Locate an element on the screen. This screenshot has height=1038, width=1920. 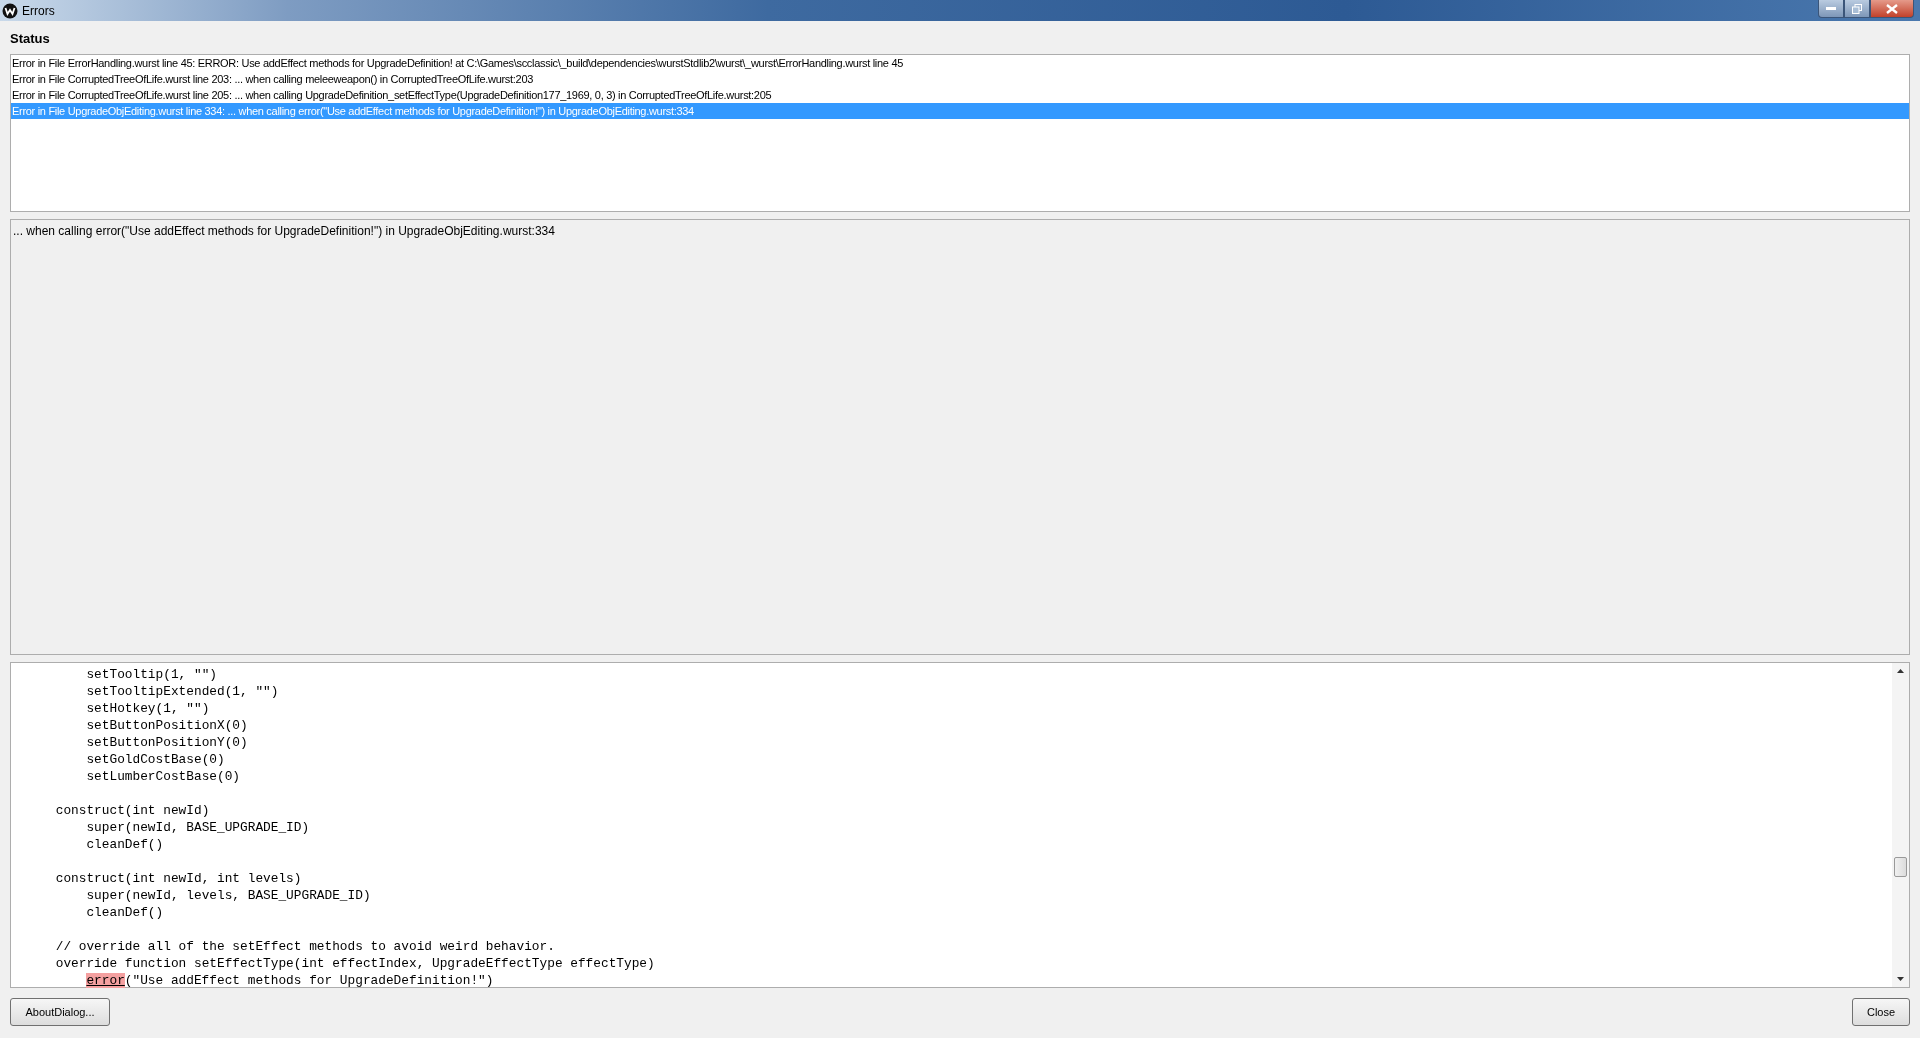
code-line: setButtonPositionY(0) is located at coordinates (166, 742).